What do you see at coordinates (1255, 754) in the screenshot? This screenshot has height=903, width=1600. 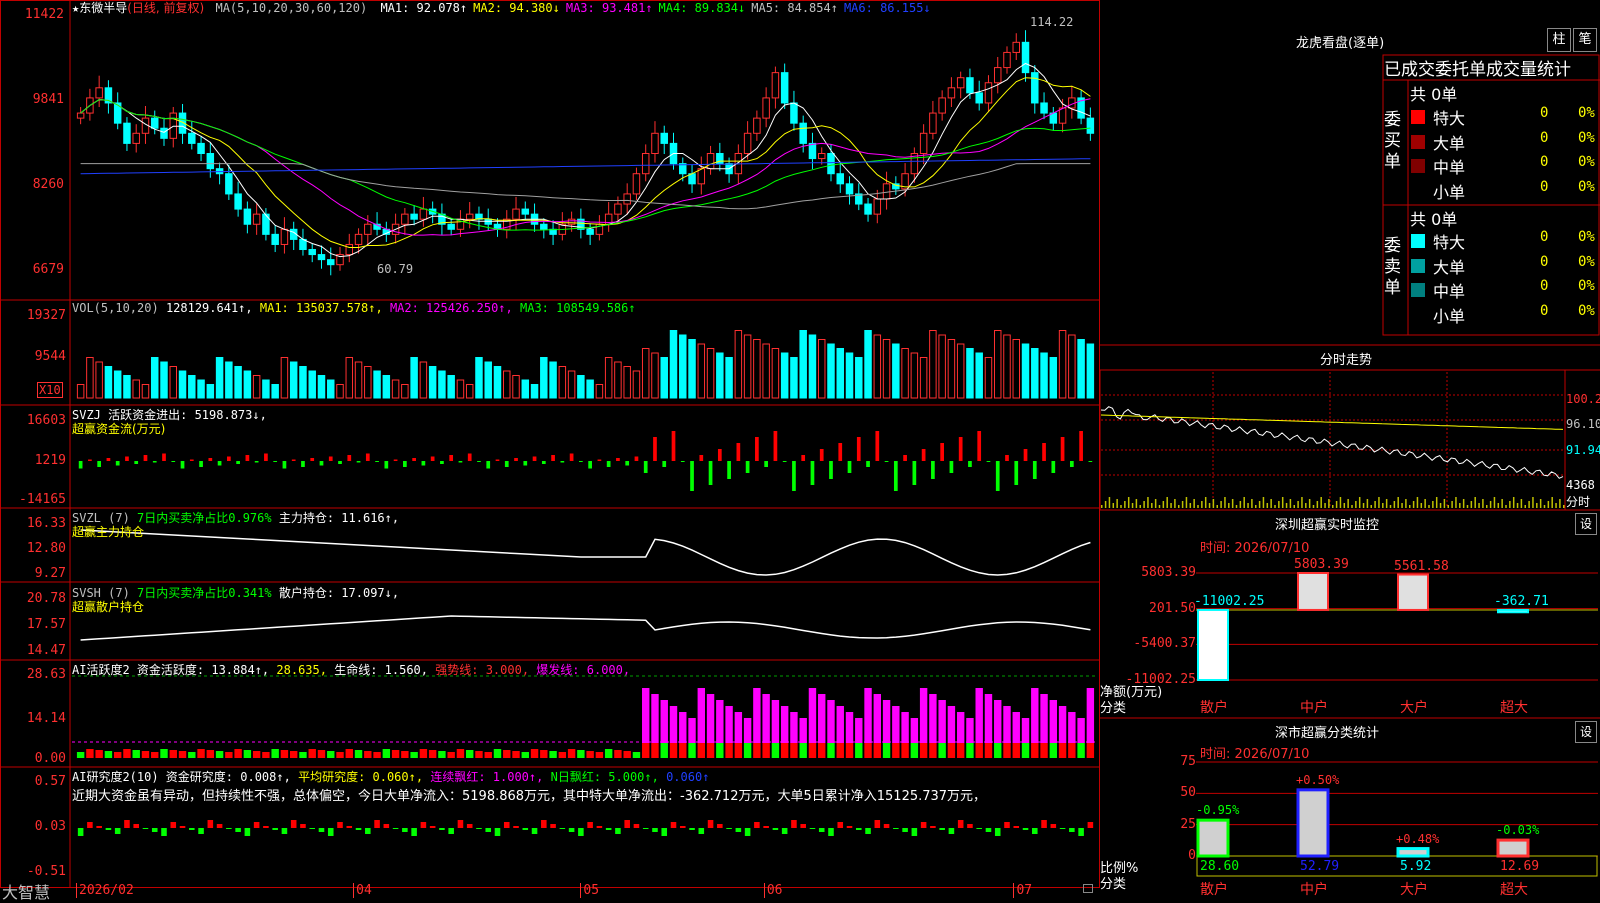 I see `stats-time: 时间: 2026/07/10` at bounding box center [1255, 754].